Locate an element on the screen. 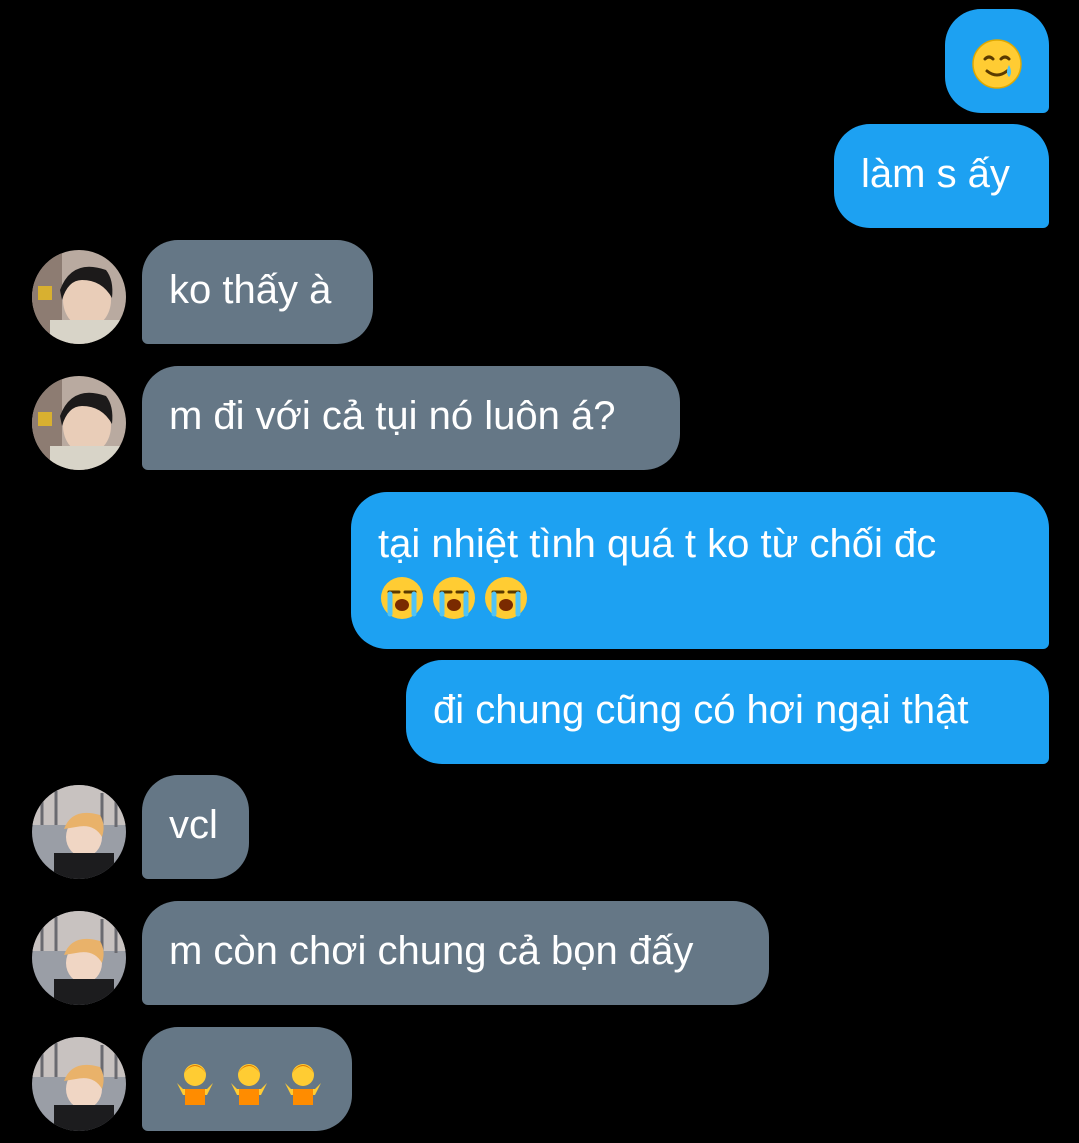 This screenshot has height=1143, width=1079. message-bubble-incoming: m còn chơi chung cả bọn đấy is located at coordinates (455, 953).